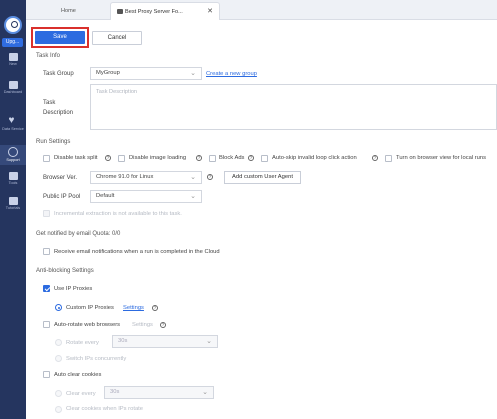 The height and width of the screenshot is (419, 497). I want to click on disable-image-loading-checkbox, so click(121, 158).